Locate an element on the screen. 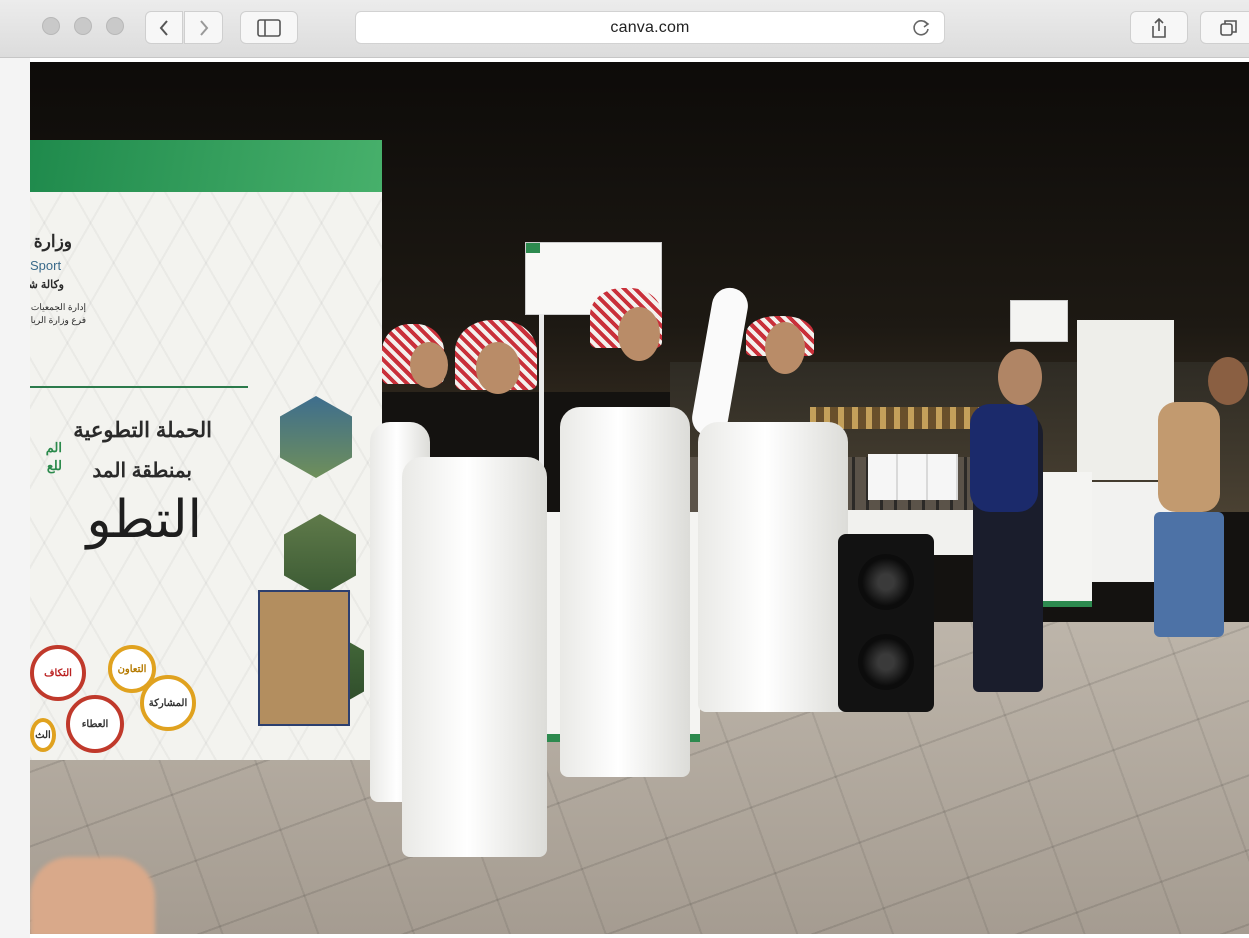 The height and width of the screenshot is (938, 1249). loudspeaker is located at coordinates (886, 623).